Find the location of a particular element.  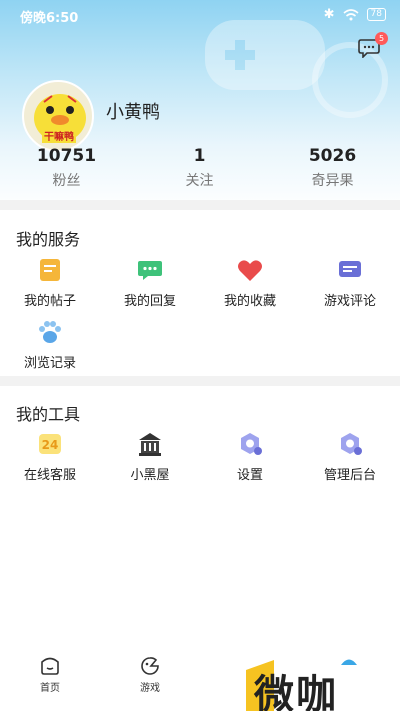

comment-icon is located at coordinates (350, 269).